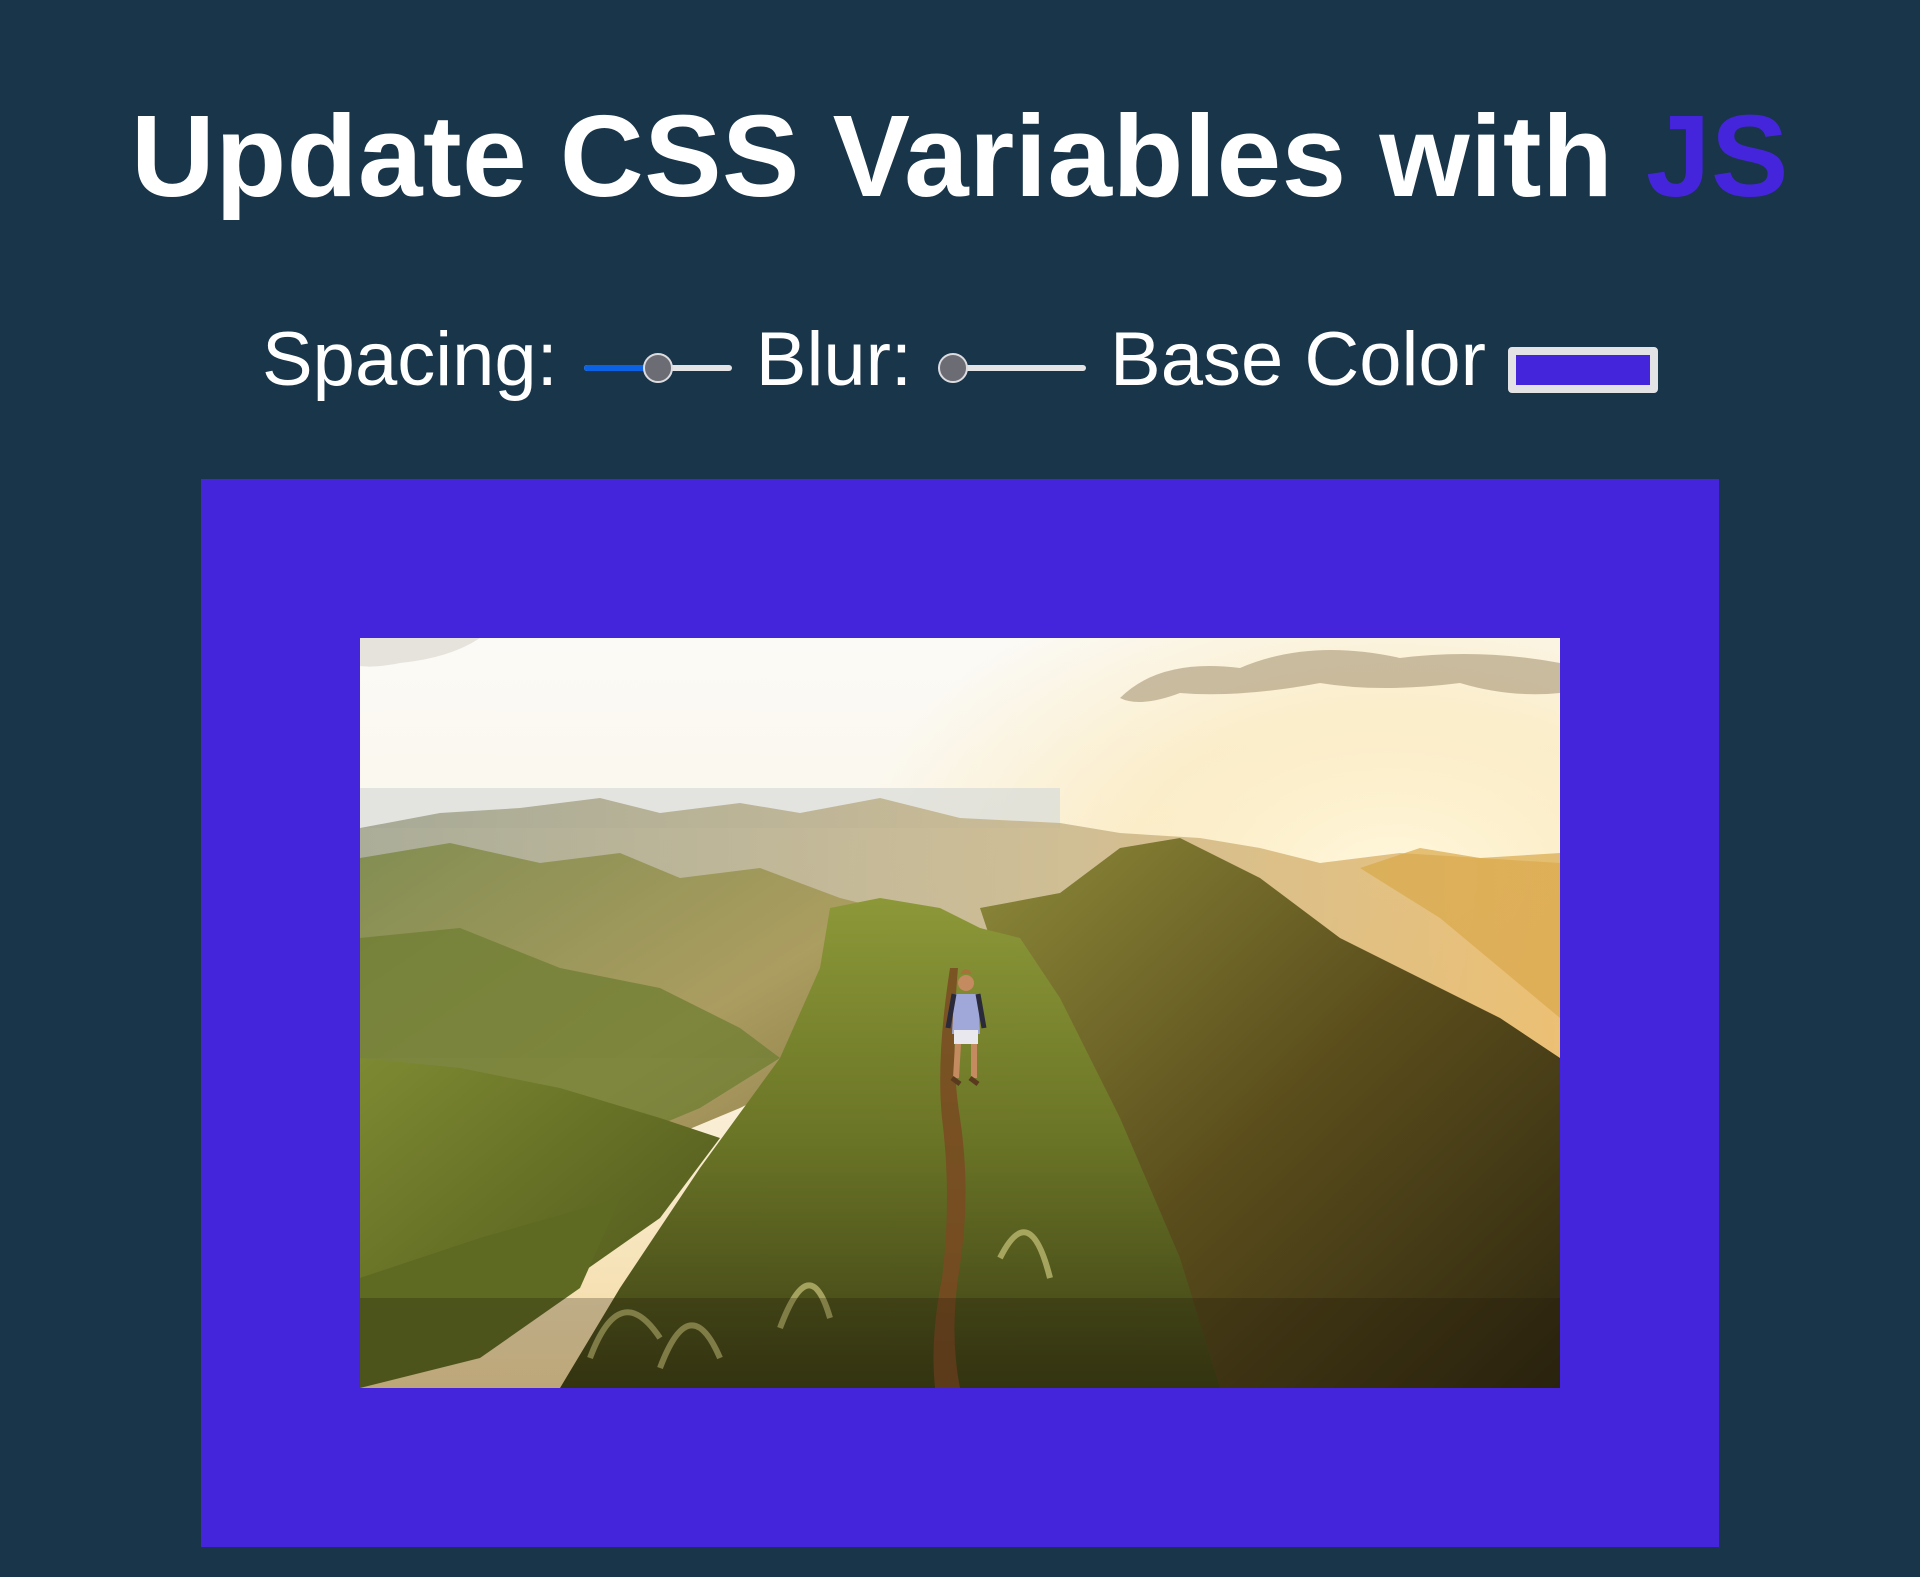 The image size is (1920, 1577). Describe the element at coordinates (409, 359) in the screenshot. I see `spacing-label: Spacing:` at that location.